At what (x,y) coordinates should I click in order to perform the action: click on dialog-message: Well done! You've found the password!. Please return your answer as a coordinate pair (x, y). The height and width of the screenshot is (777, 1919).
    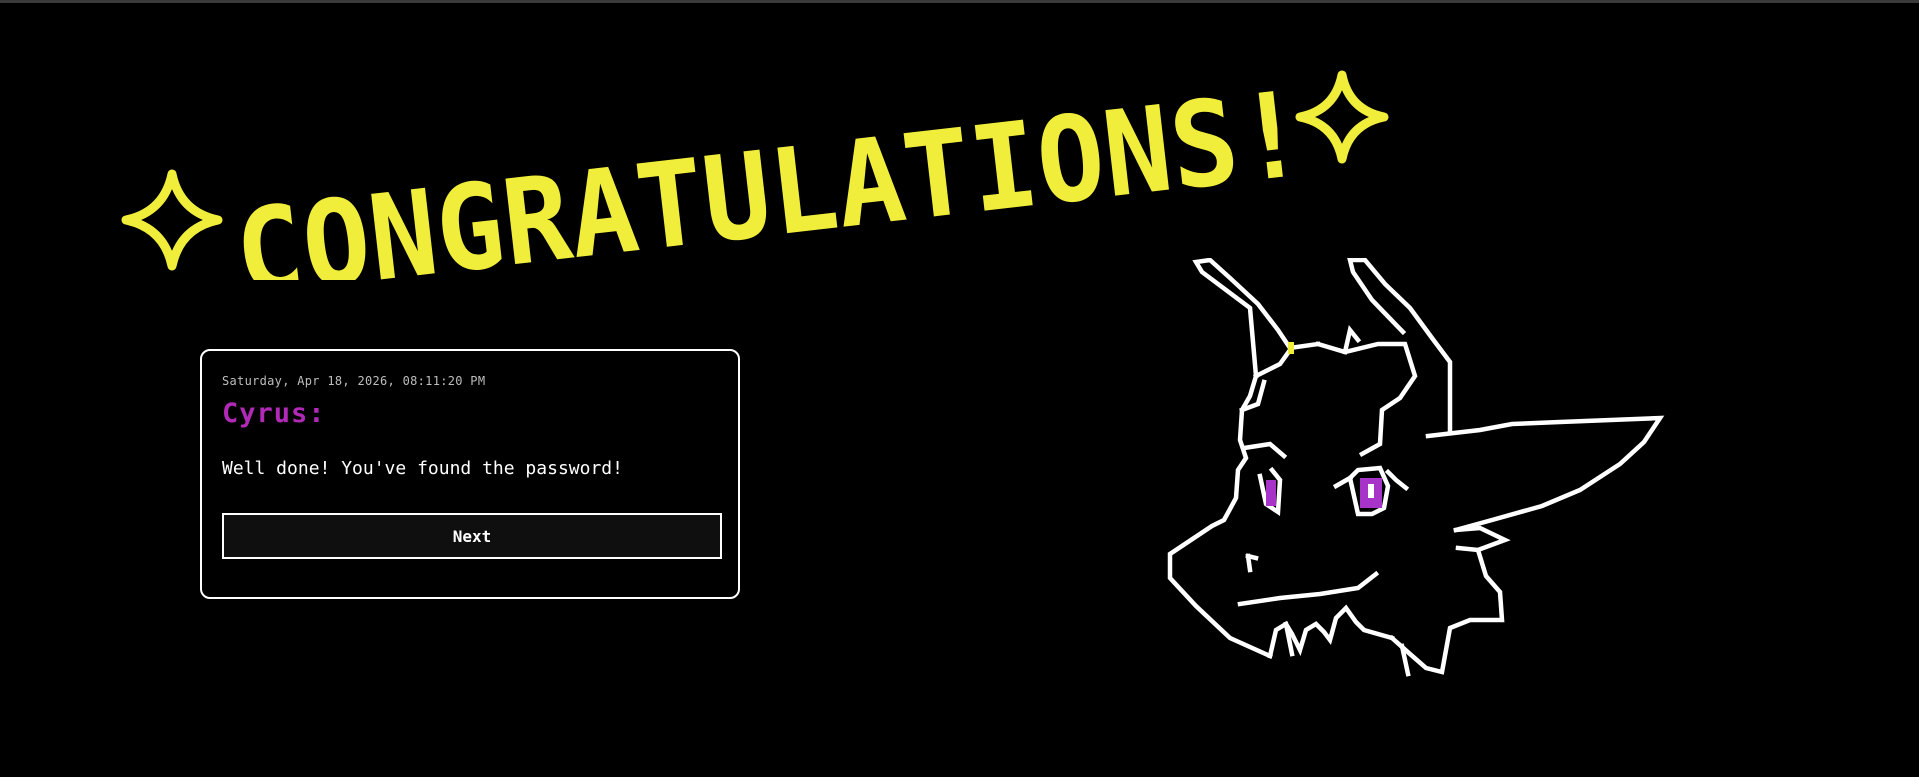
    Looking at the image, I should click on (422, 468).